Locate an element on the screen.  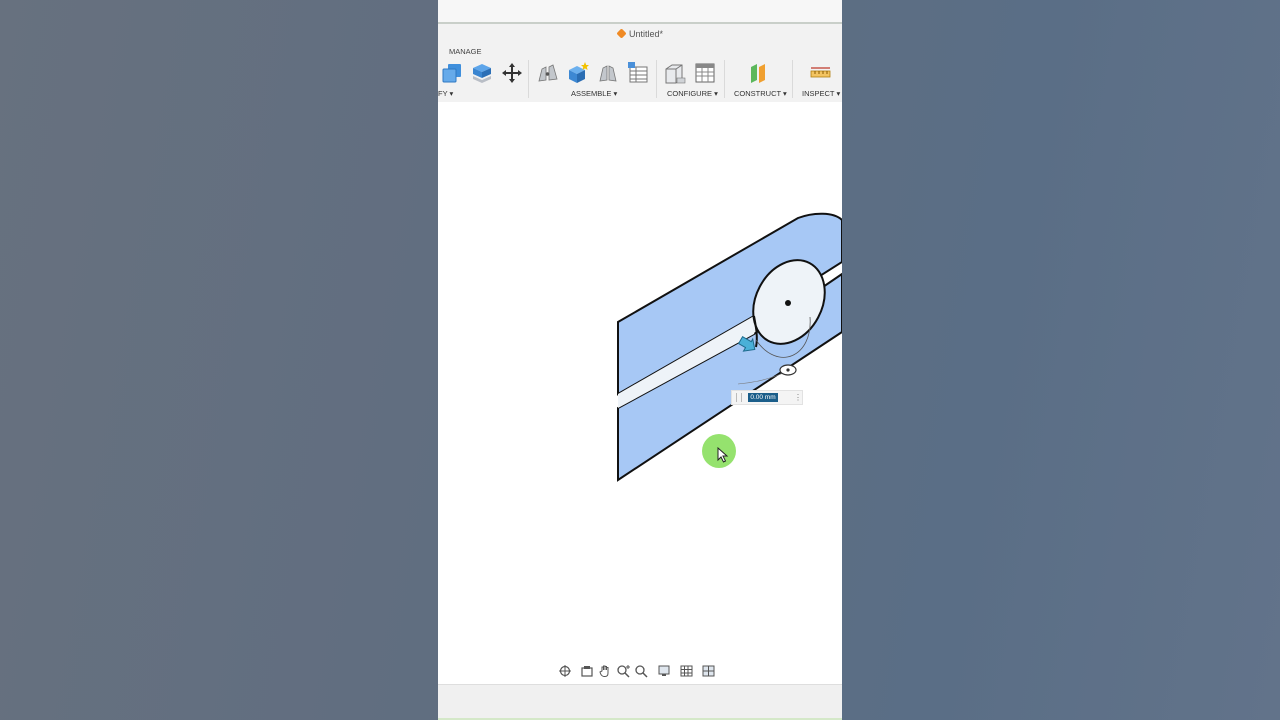
offset-plane-icon is located at coordinates (758, 73).